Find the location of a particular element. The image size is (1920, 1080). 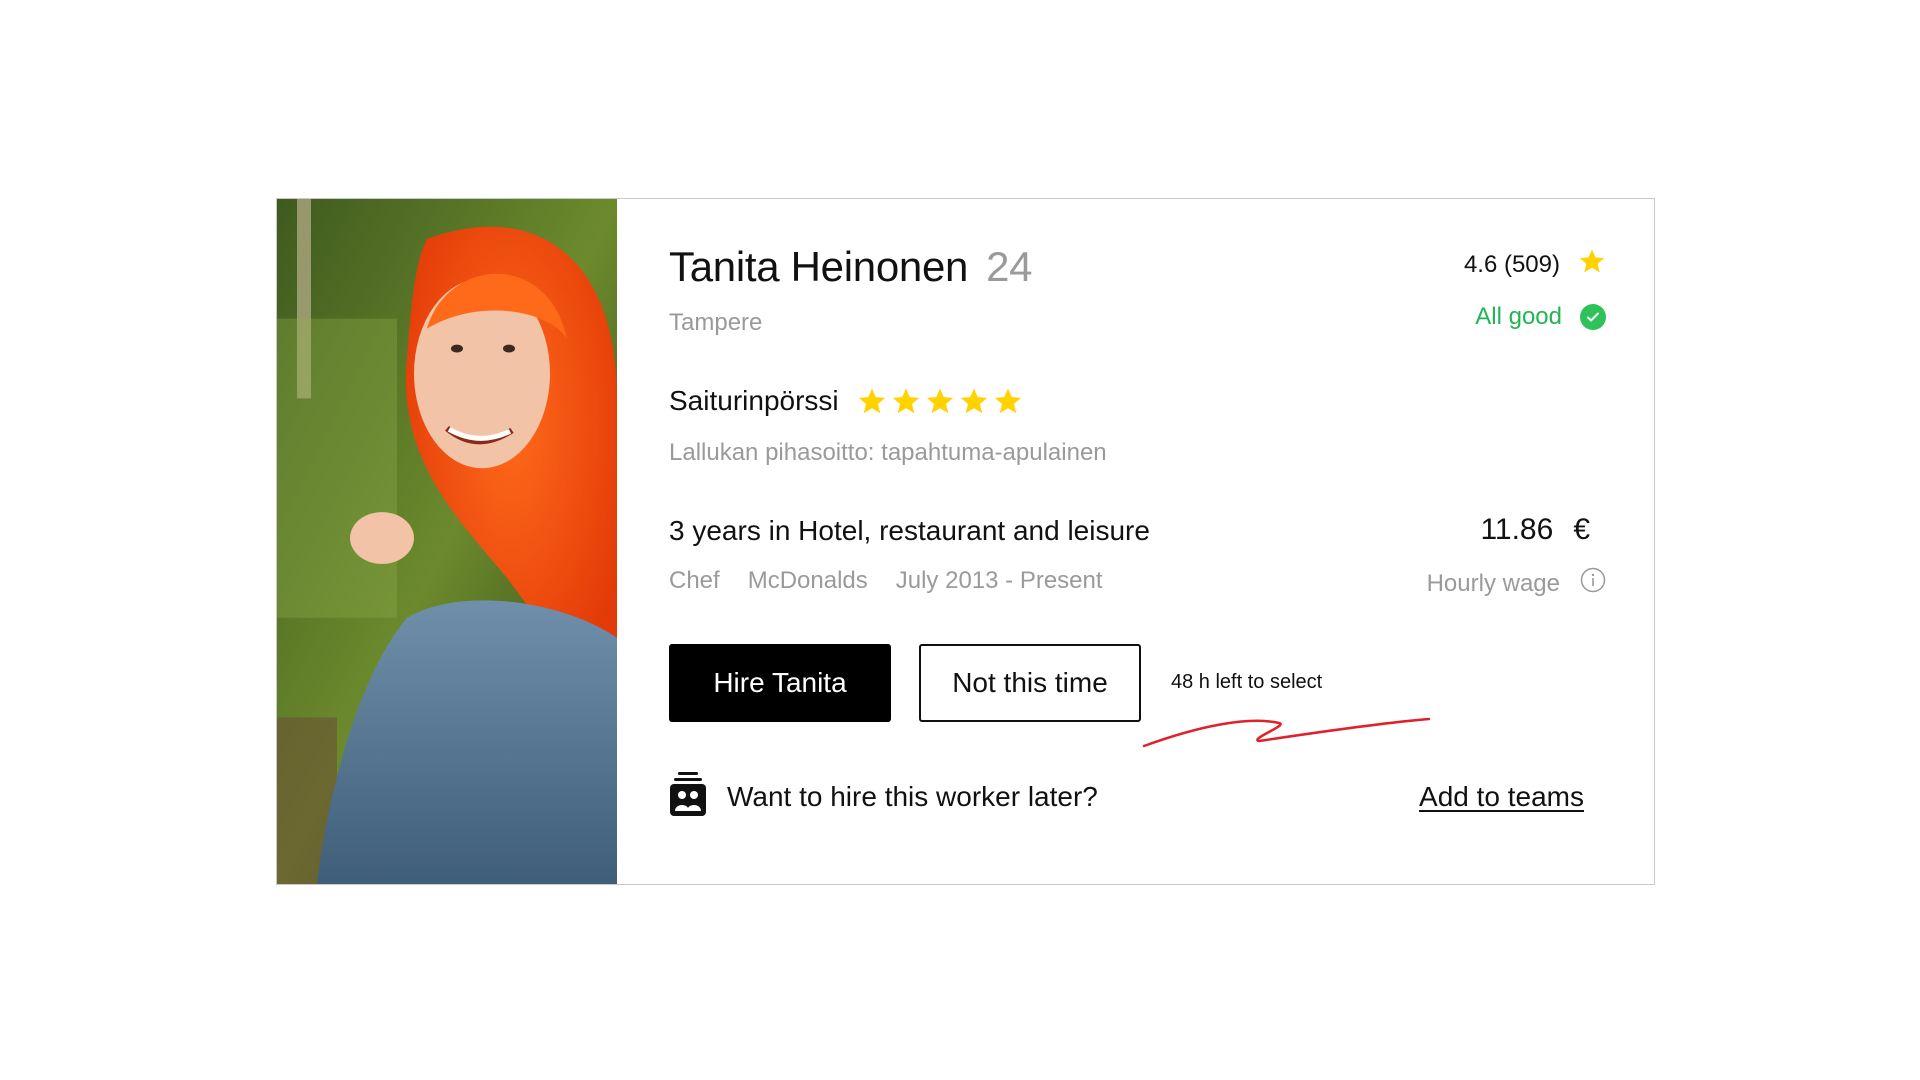

team-icon is located at coordinates (688, 796).